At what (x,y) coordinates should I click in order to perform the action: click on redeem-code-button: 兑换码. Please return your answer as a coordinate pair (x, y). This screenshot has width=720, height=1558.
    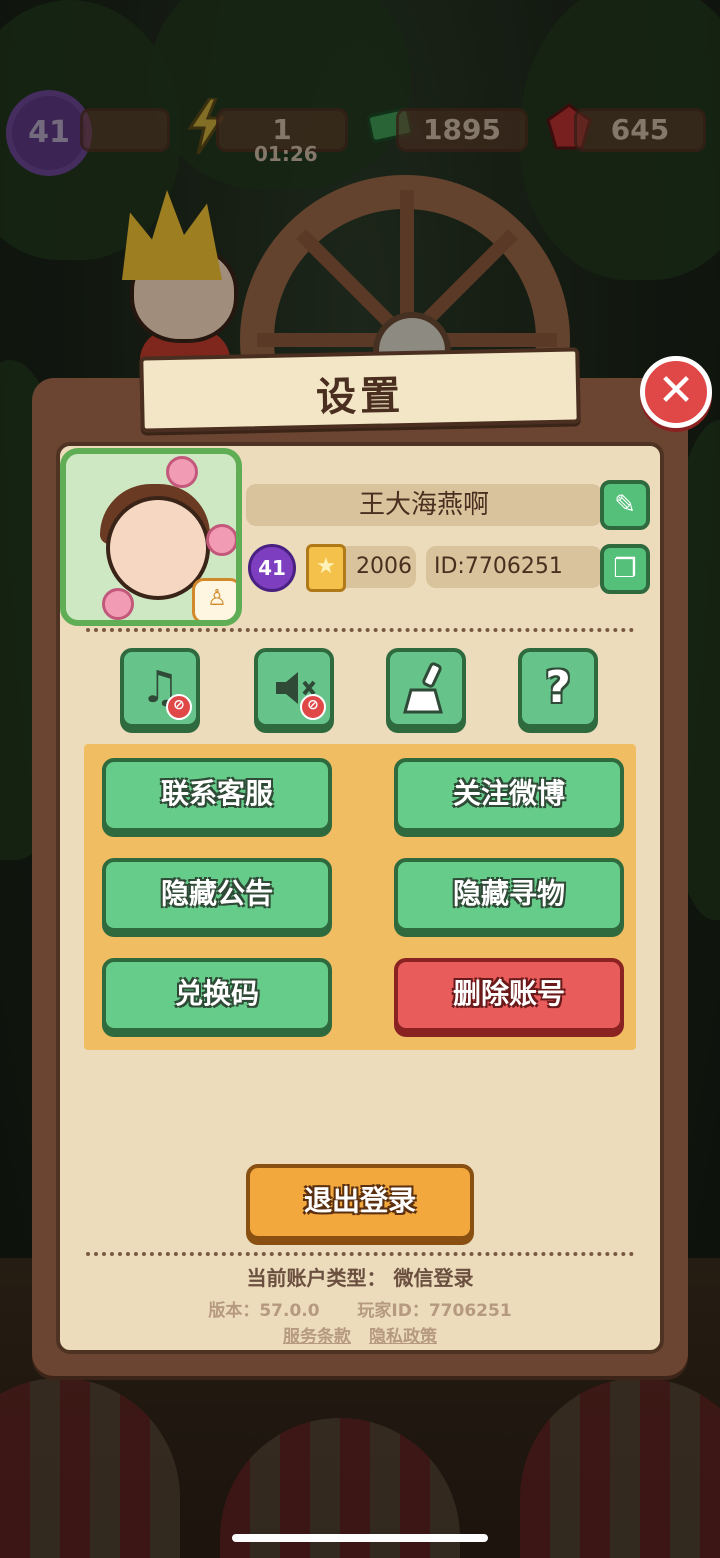
    Looking at the image, I should click on (217, 995).